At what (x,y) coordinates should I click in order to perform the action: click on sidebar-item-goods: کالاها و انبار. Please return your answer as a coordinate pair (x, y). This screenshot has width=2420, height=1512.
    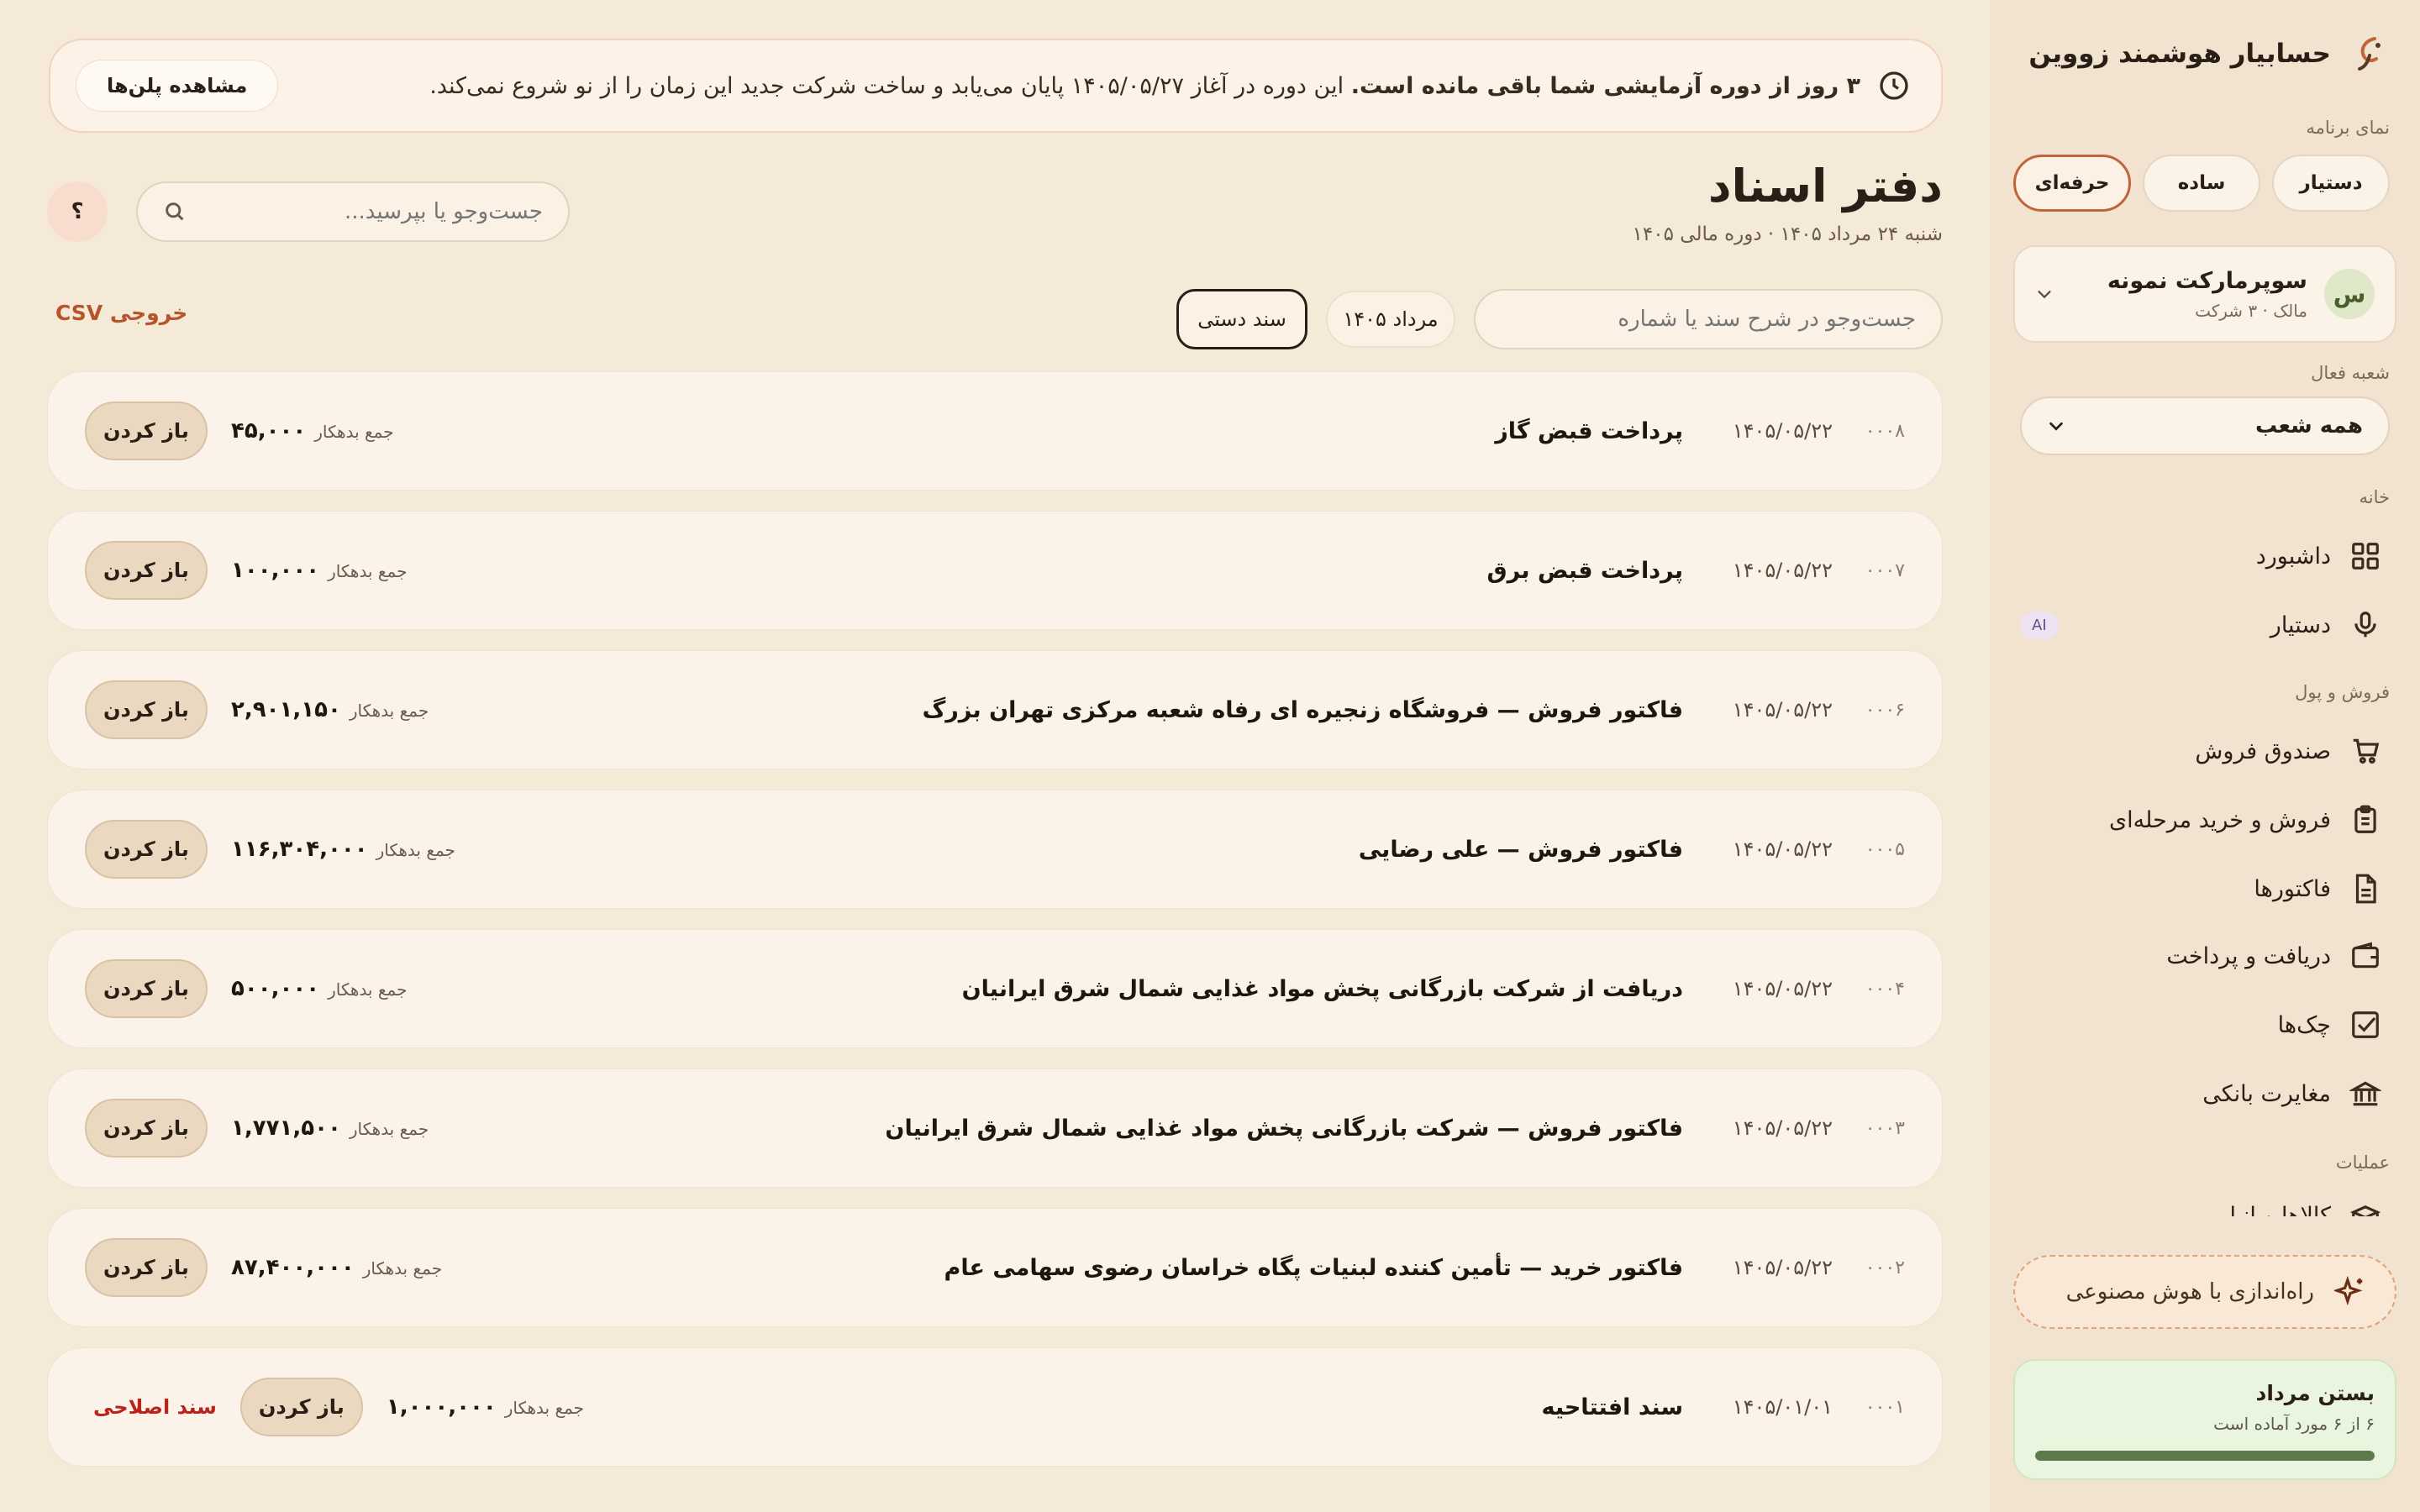
    Looking at the image, I should click on (2205, 1204).